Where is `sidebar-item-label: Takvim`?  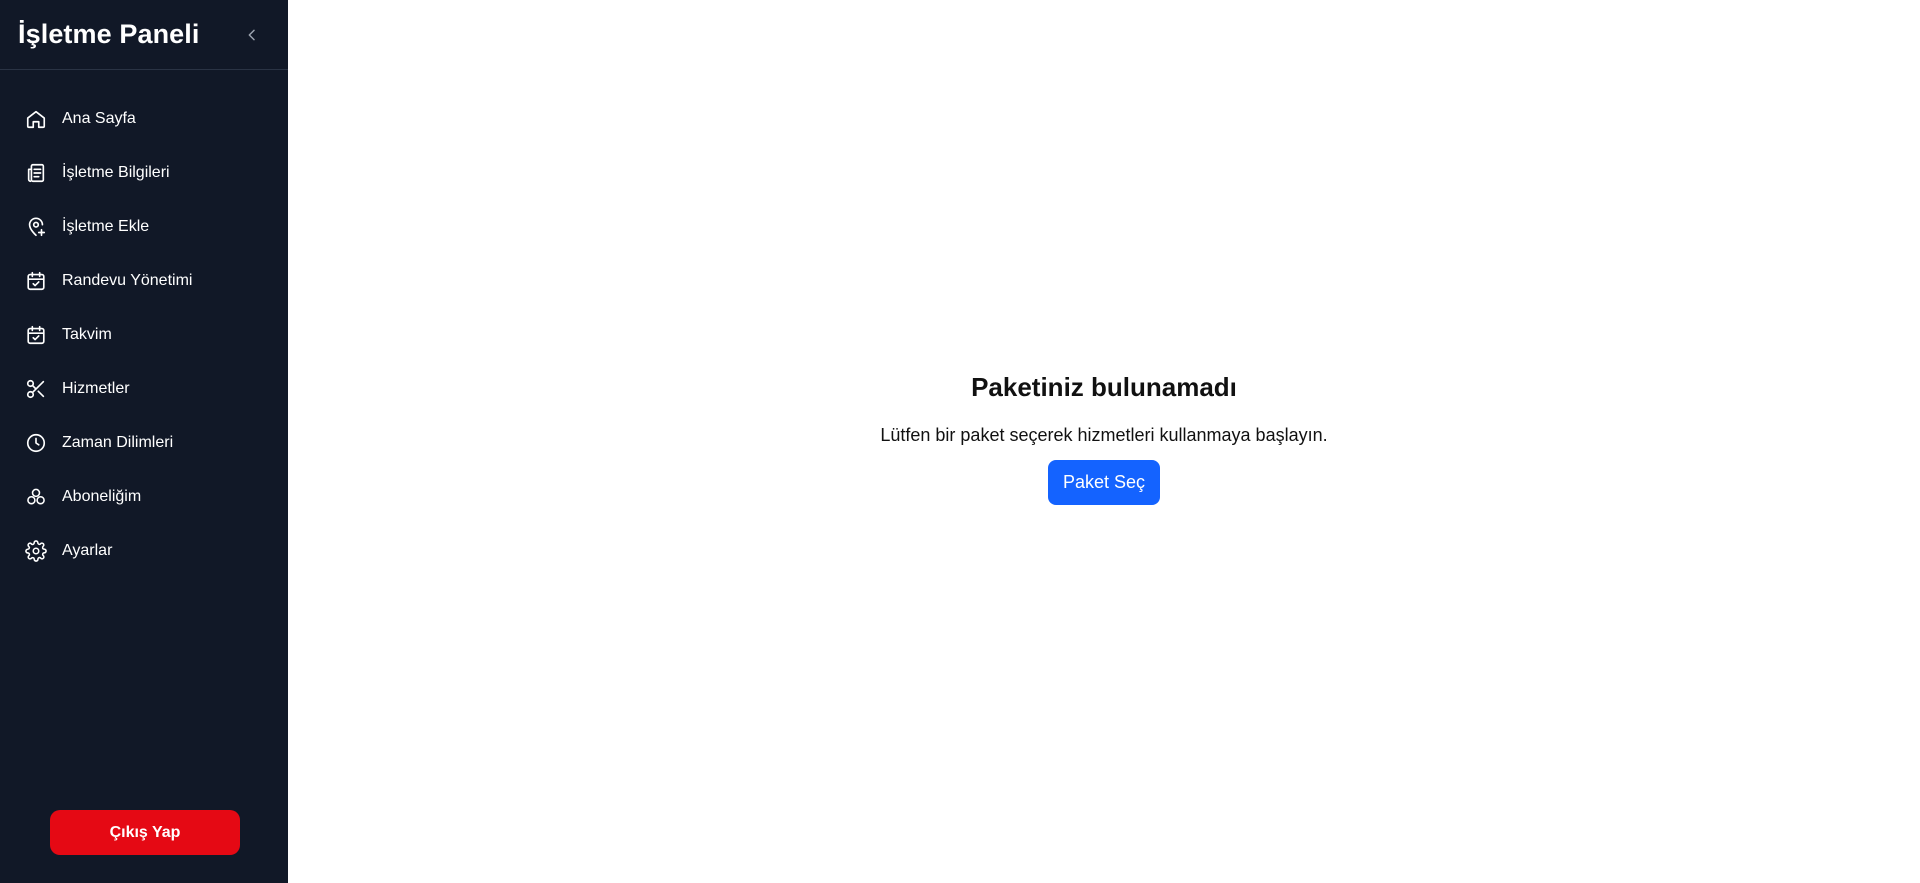
sidebar-item-label: Takvim is located at coordinates (87, 334).